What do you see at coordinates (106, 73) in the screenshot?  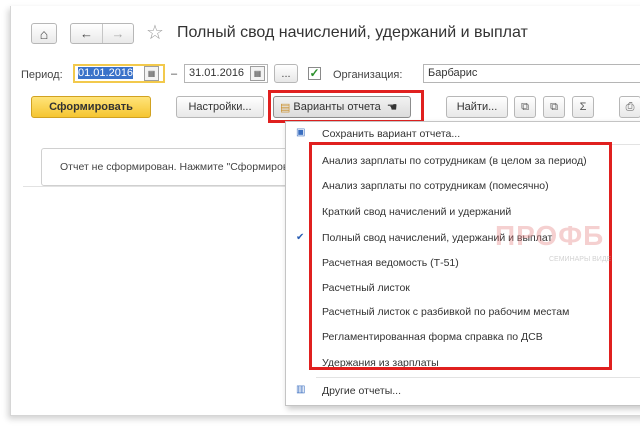 I see `period-from-value: 01.01.2016` at bounding box center [106, 73].